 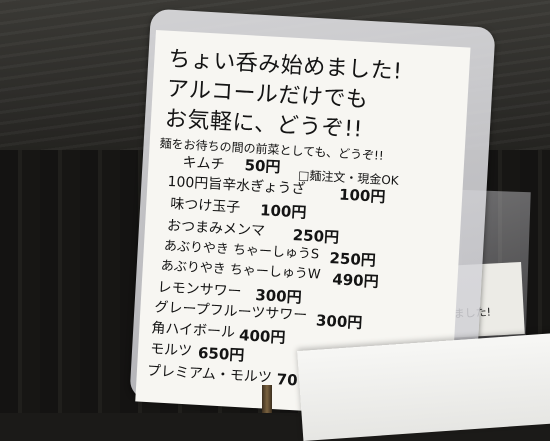 What do you see at coordinates (262, 336) in the screenshot?
I see `price-highball: 400円` at bounding box center [262, 336].